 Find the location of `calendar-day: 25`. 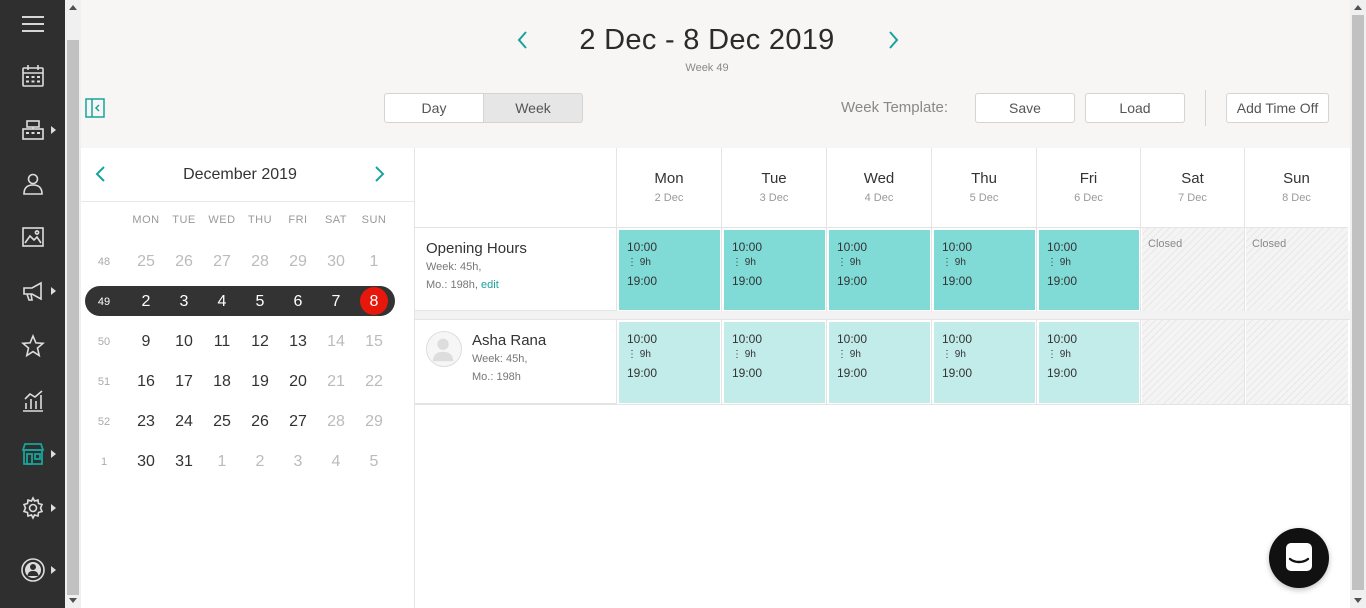

calendar-day: 25 is located at coordinates (146, 262).